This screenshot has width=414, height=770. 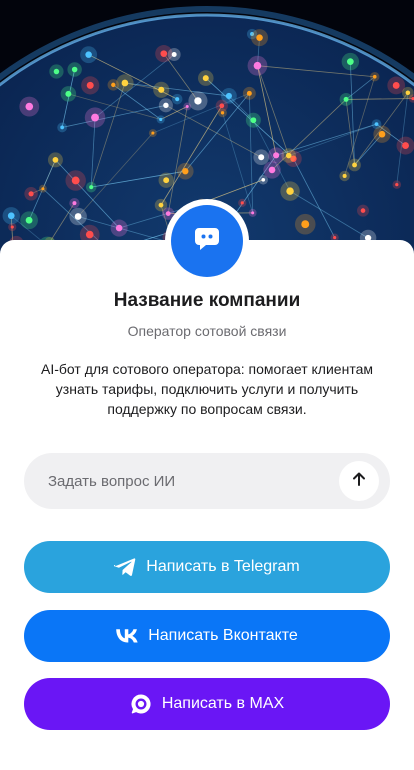 What do you see at coordinates (127, 636) in the screenshot?
I see `vk-icon` at bounding box center [127, 636].